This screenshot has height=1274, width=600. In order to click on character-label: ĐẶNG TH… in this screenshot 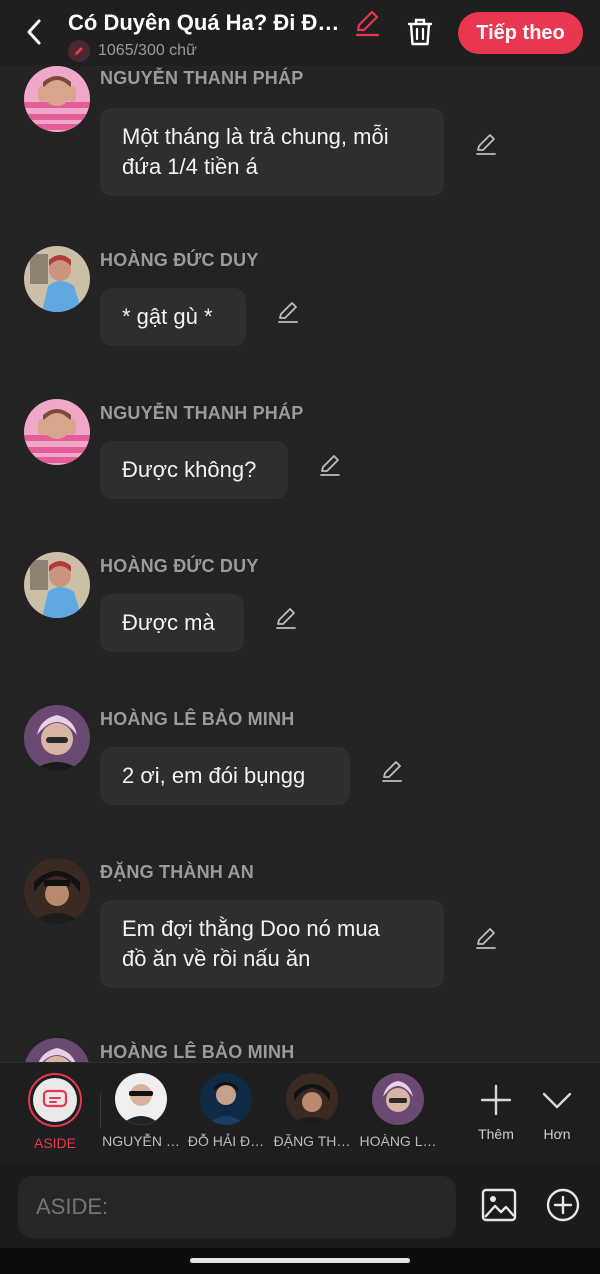, I will do `click(312, 1141)`.